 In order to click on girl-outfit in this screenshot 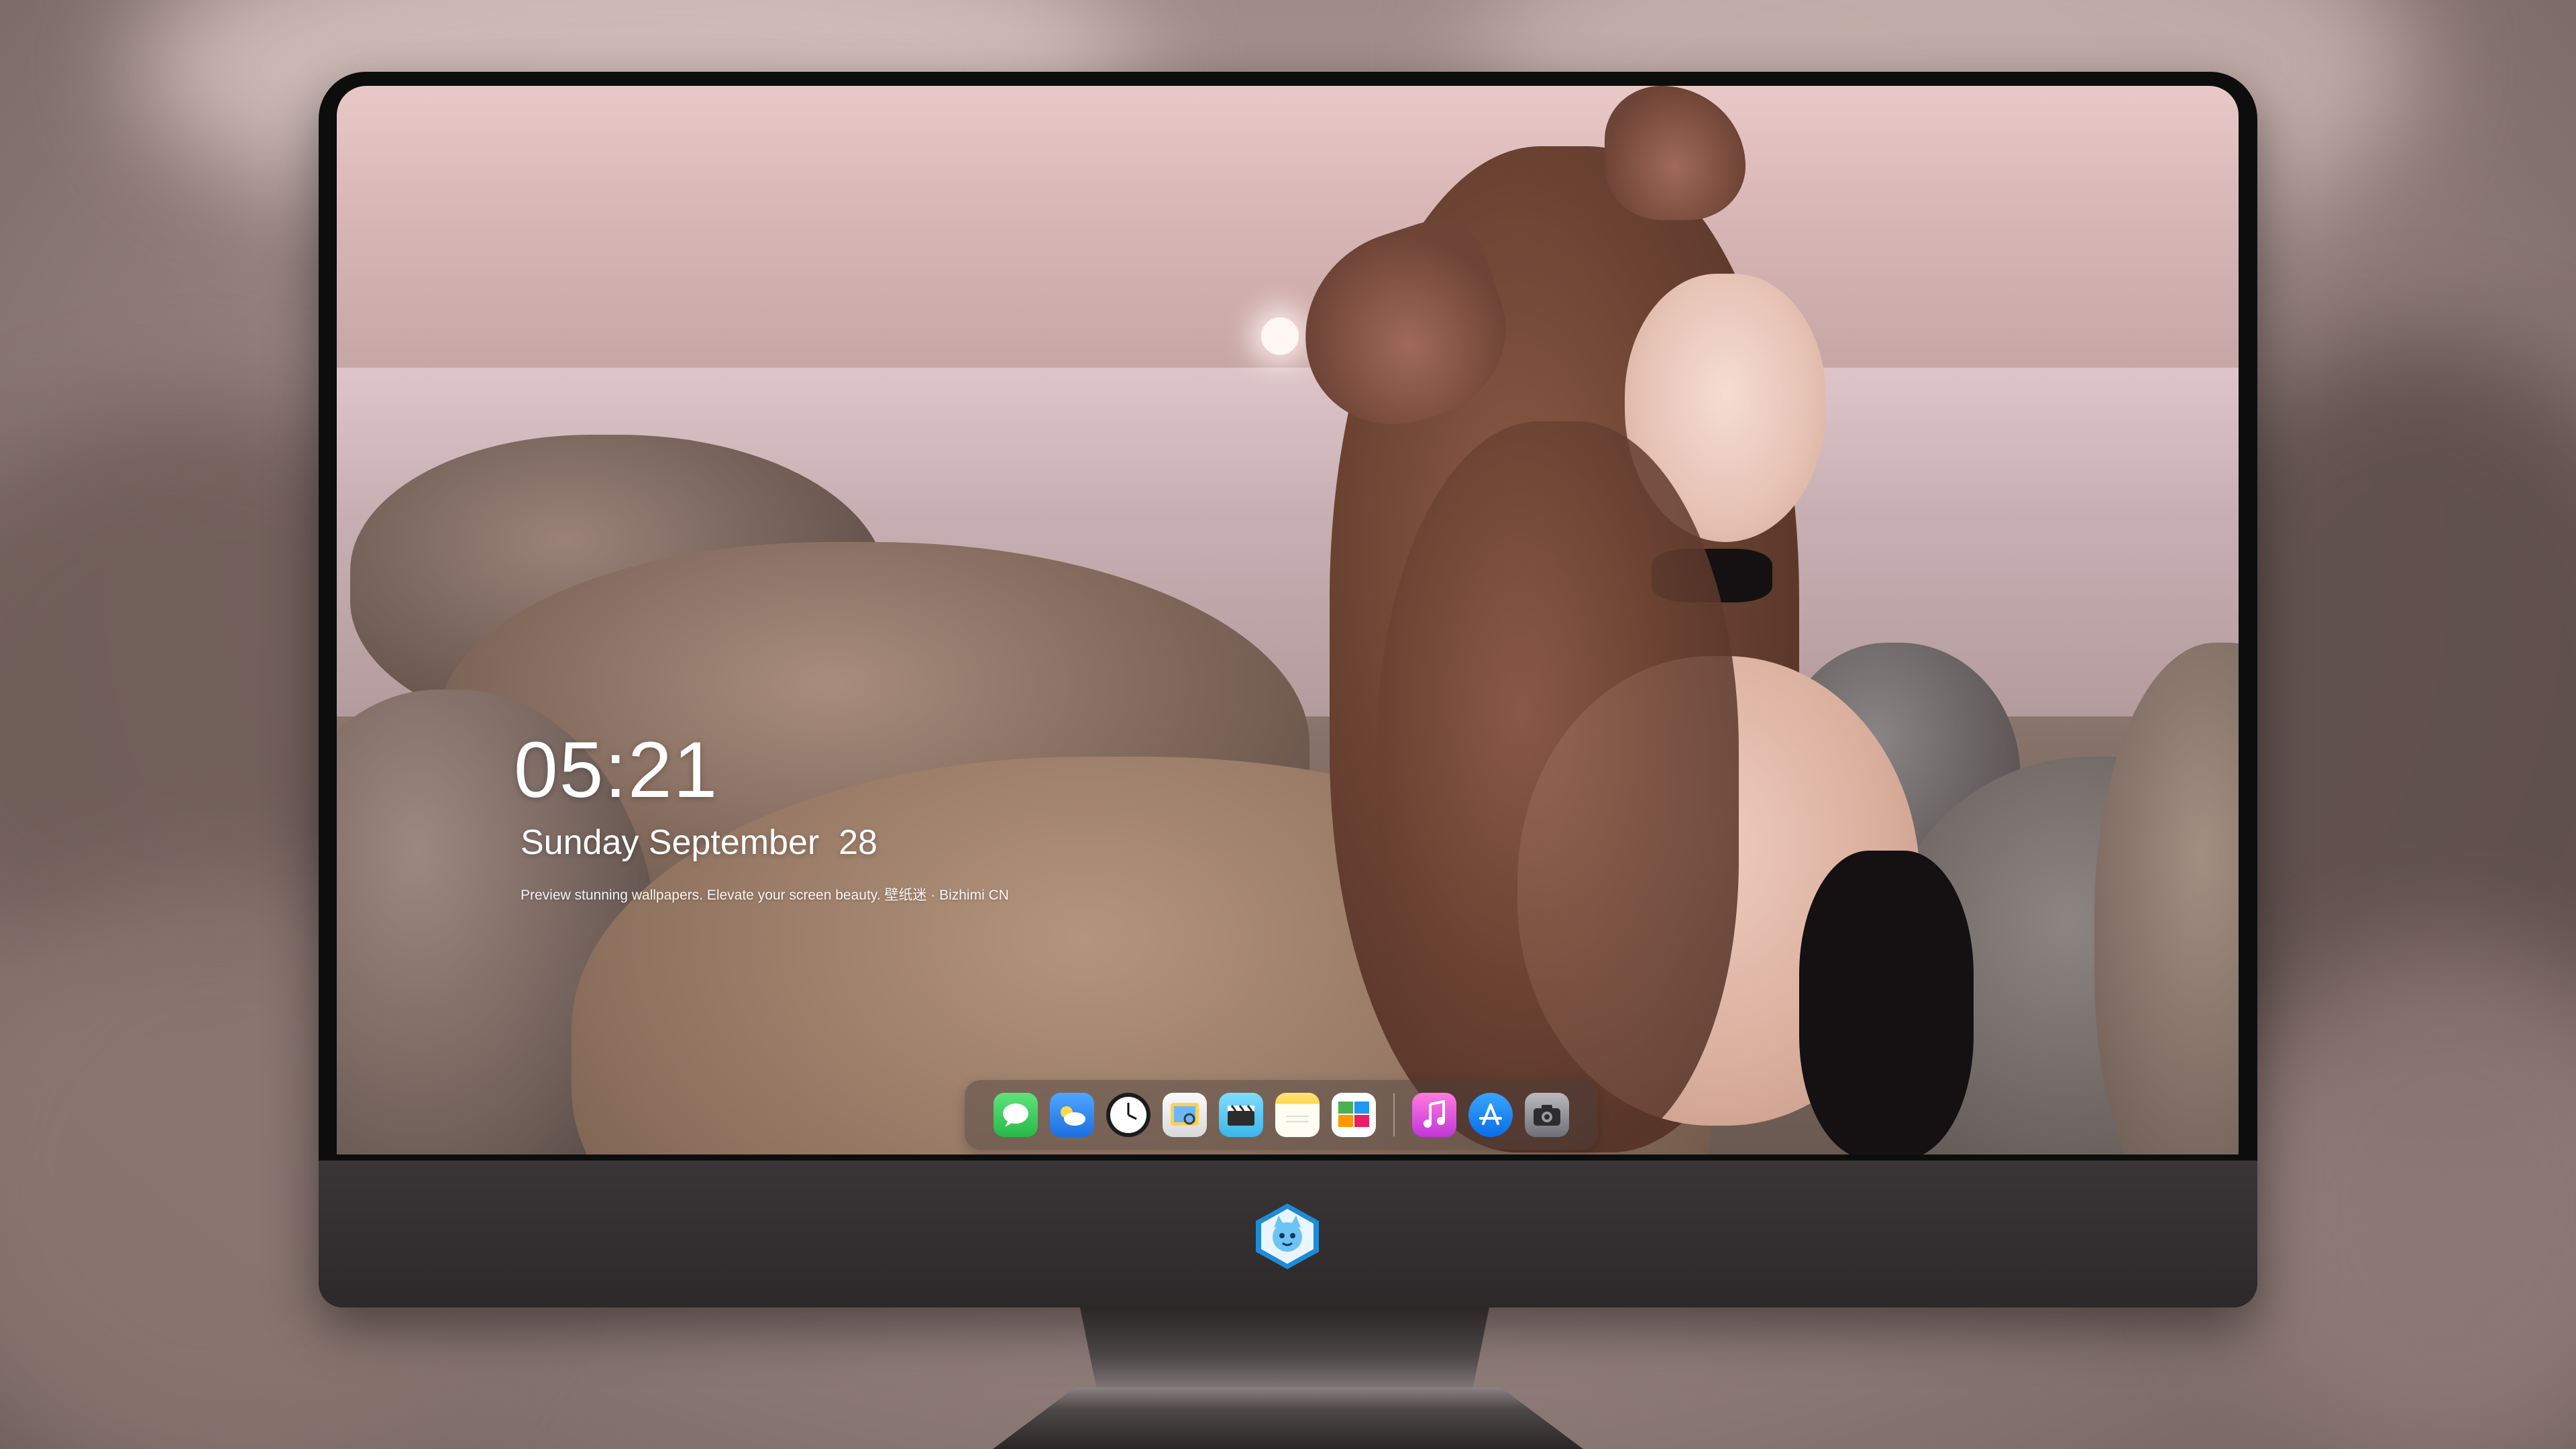, I will do `click(1886, 1003)`.